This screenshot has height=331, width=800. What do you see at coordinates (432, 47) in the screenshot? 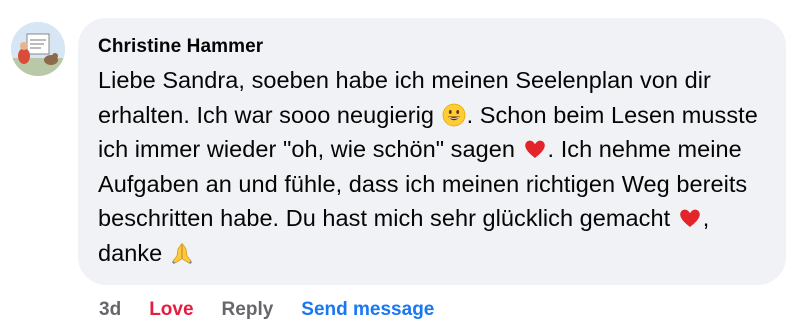
I see `author-name: Christine Hammer` at bounding box center [432, 47].